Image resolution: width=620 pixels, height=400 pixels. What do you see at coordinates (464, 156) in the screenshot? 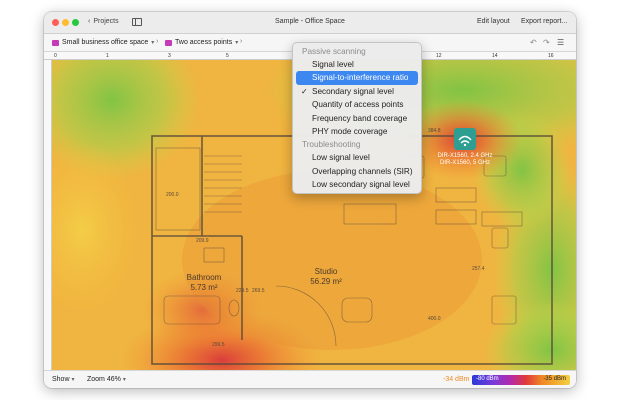
I see `access-point-label: DIR-X1560, 2.4 GHz` at bounding box center [464, 156].